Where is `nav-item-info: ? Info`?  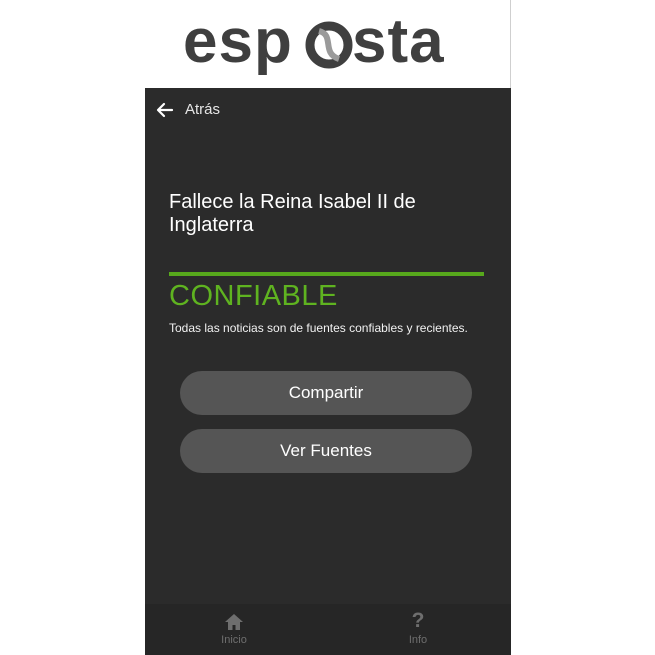 nav-item-info: ? Info is located at coordinates (418, 629).